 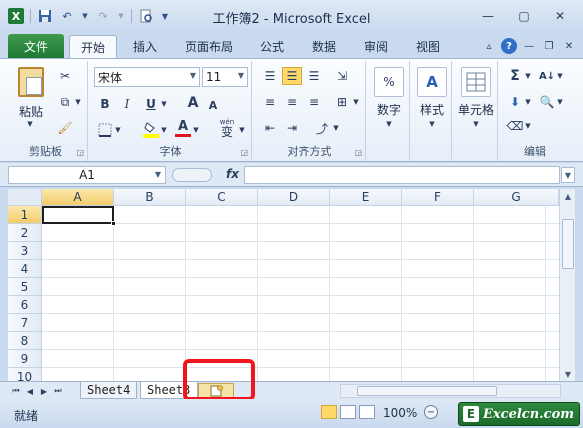 I want to click on vertical-scrollbar: ▲ ▼, so click(x=567, y=285).